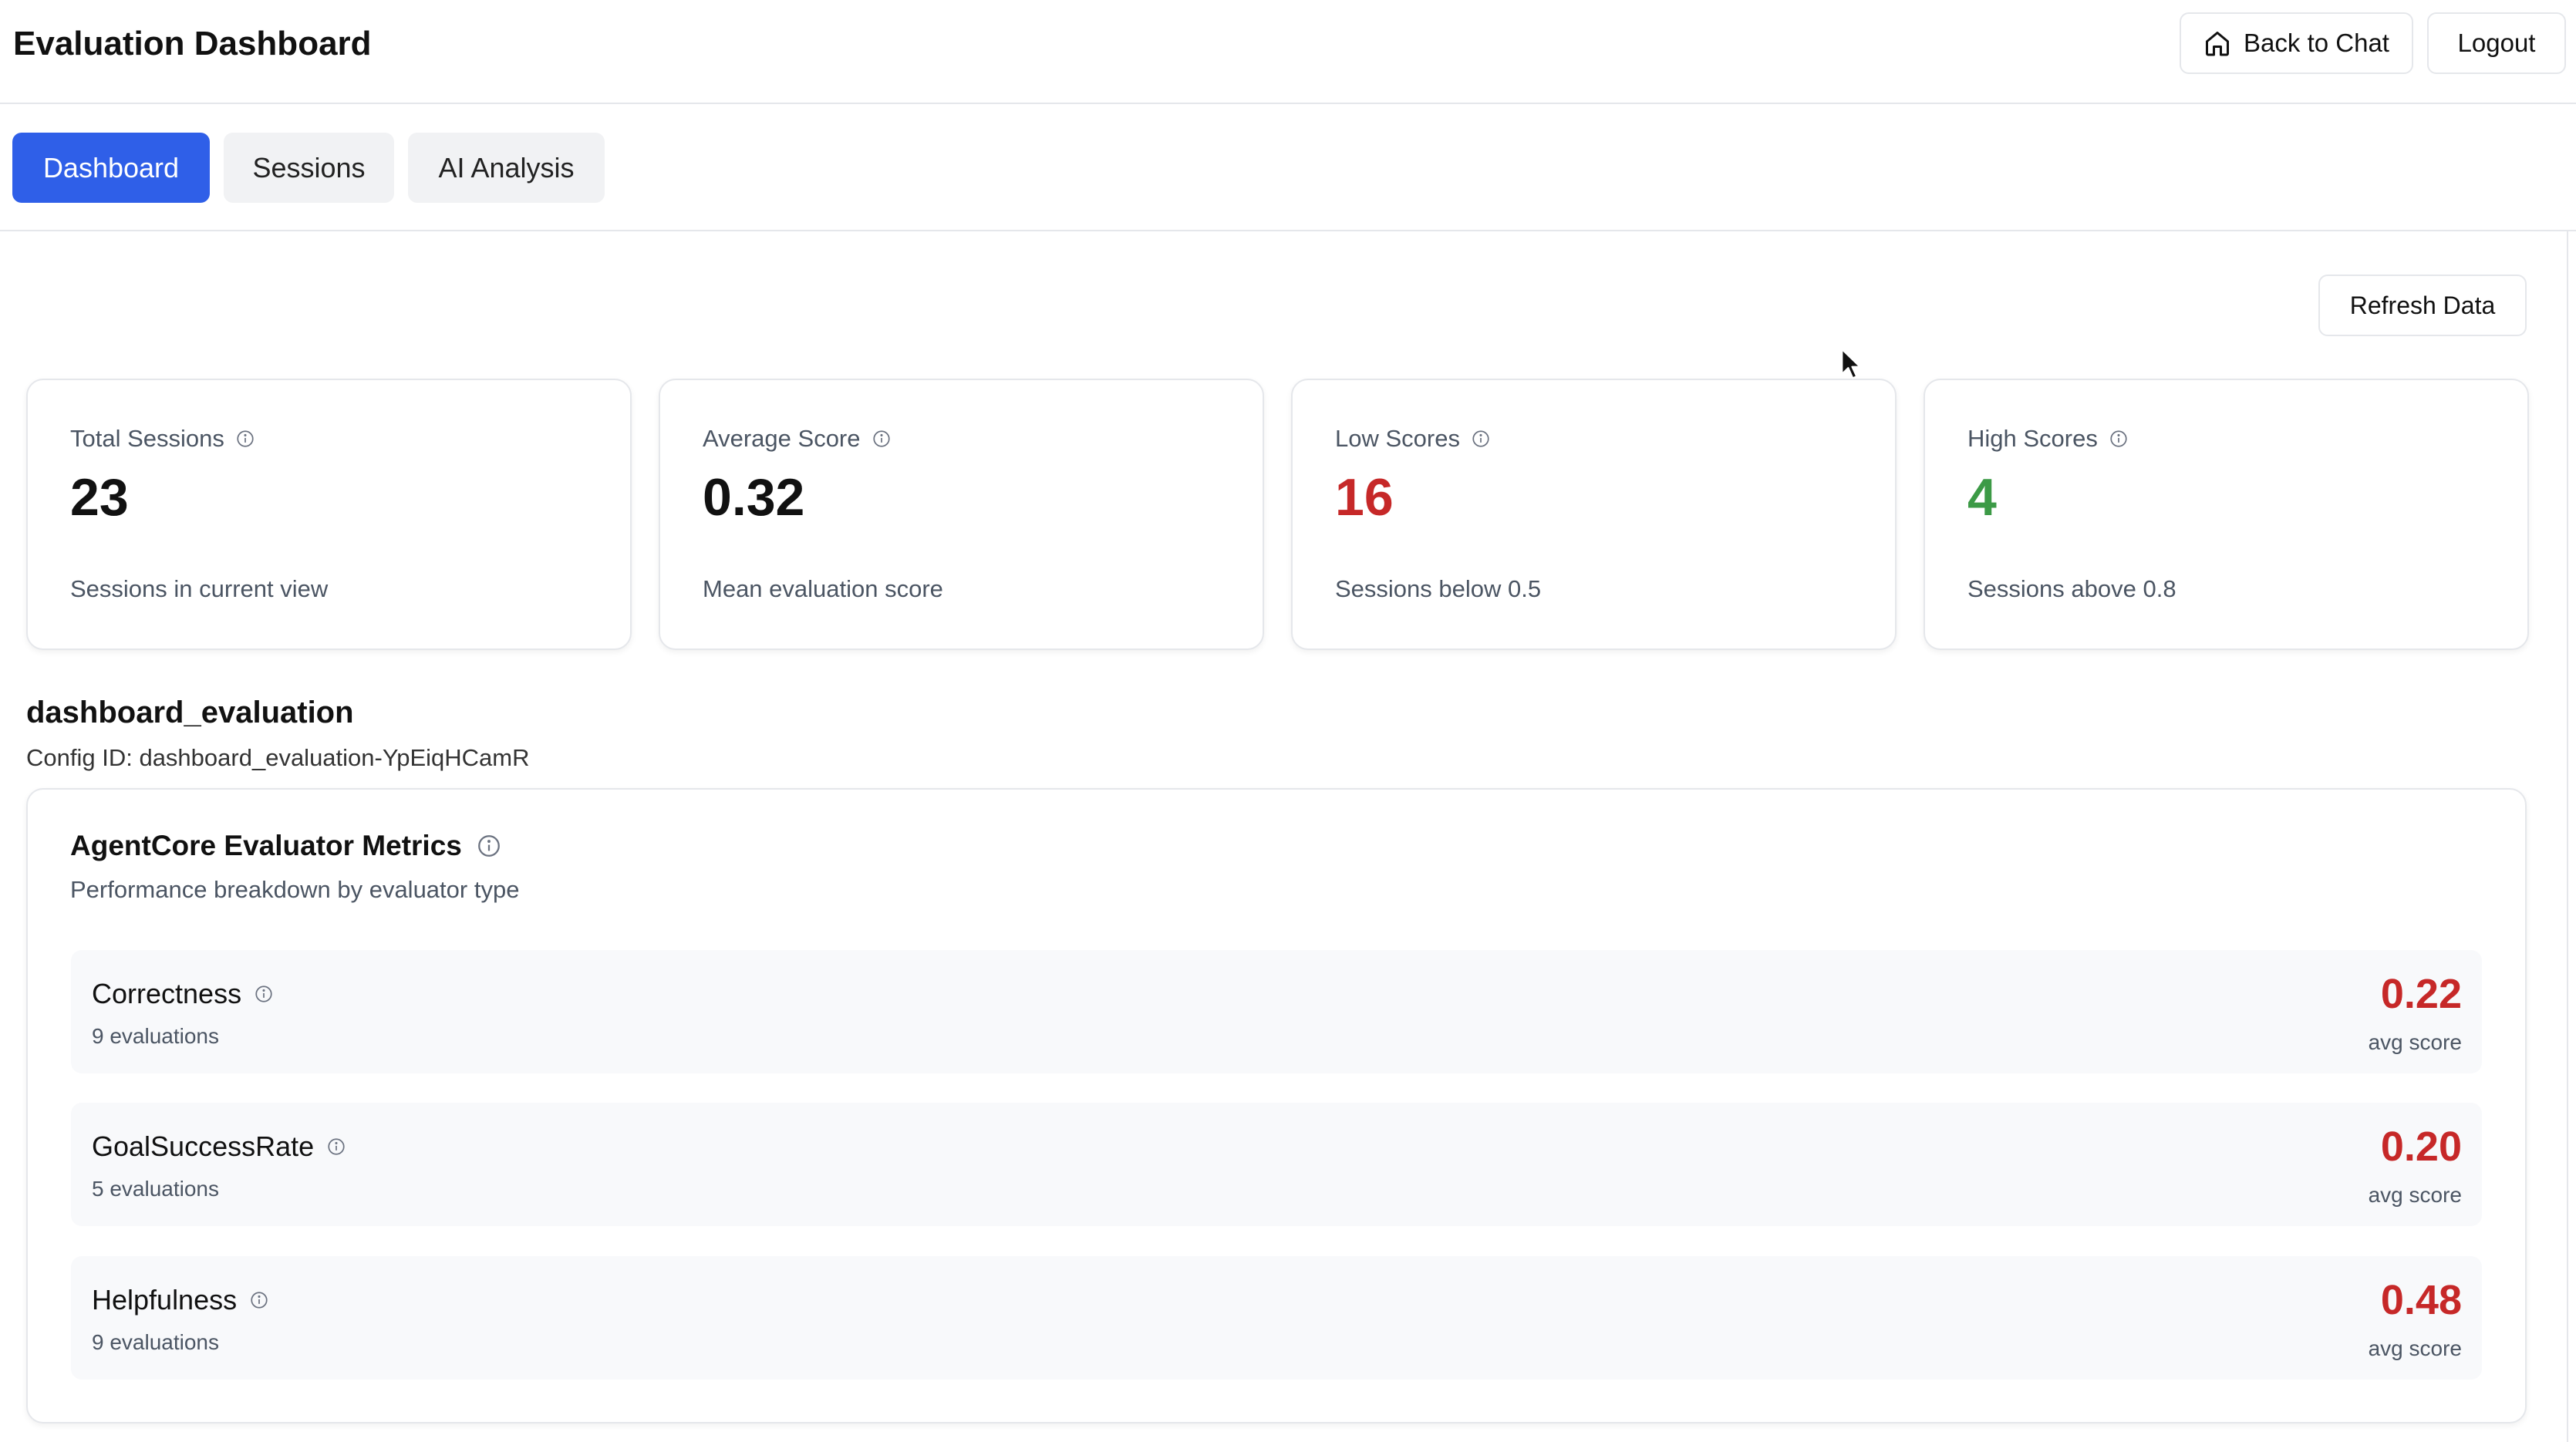 This screenshot has width=2576, height=1442. I want to click on tab-sessions: Sessions, so click(309, 168).